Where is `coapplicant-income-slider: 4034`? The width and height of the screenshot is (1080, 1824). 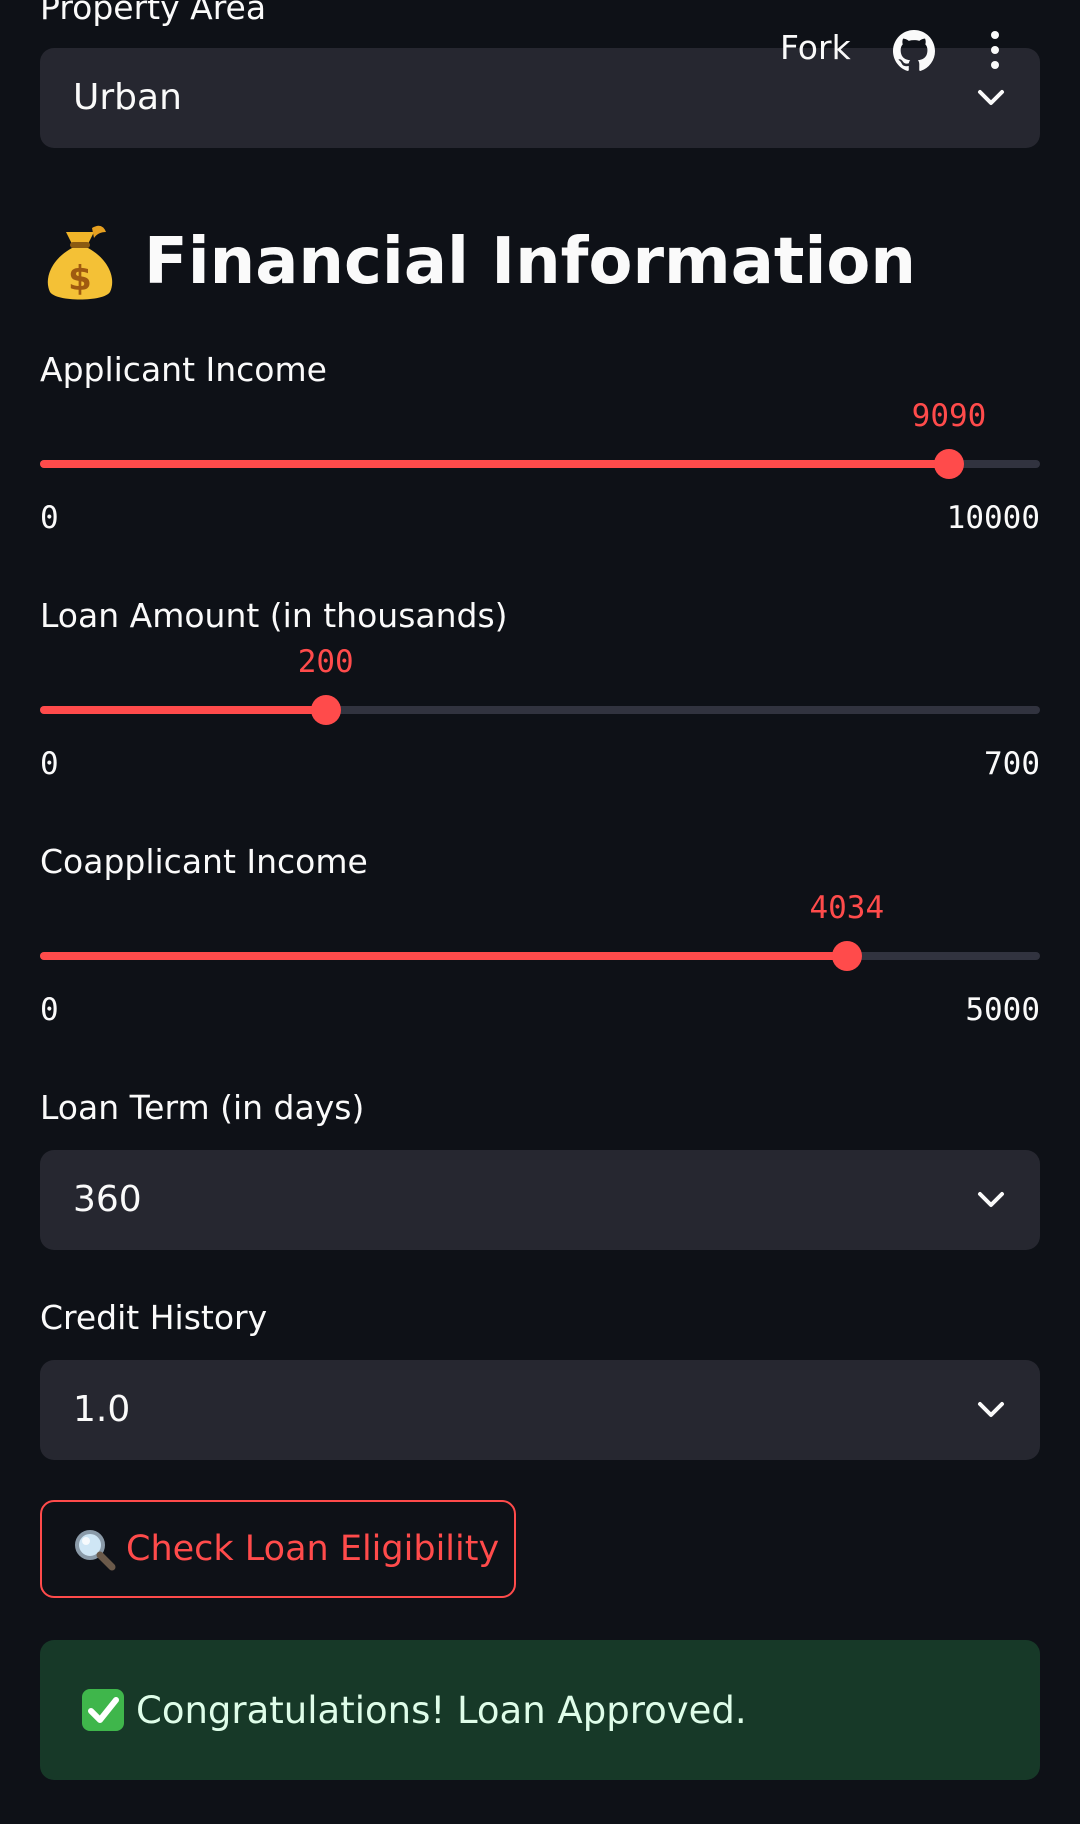 coapplicant-income-slider: 4034 is located at coordinates (540, 930).